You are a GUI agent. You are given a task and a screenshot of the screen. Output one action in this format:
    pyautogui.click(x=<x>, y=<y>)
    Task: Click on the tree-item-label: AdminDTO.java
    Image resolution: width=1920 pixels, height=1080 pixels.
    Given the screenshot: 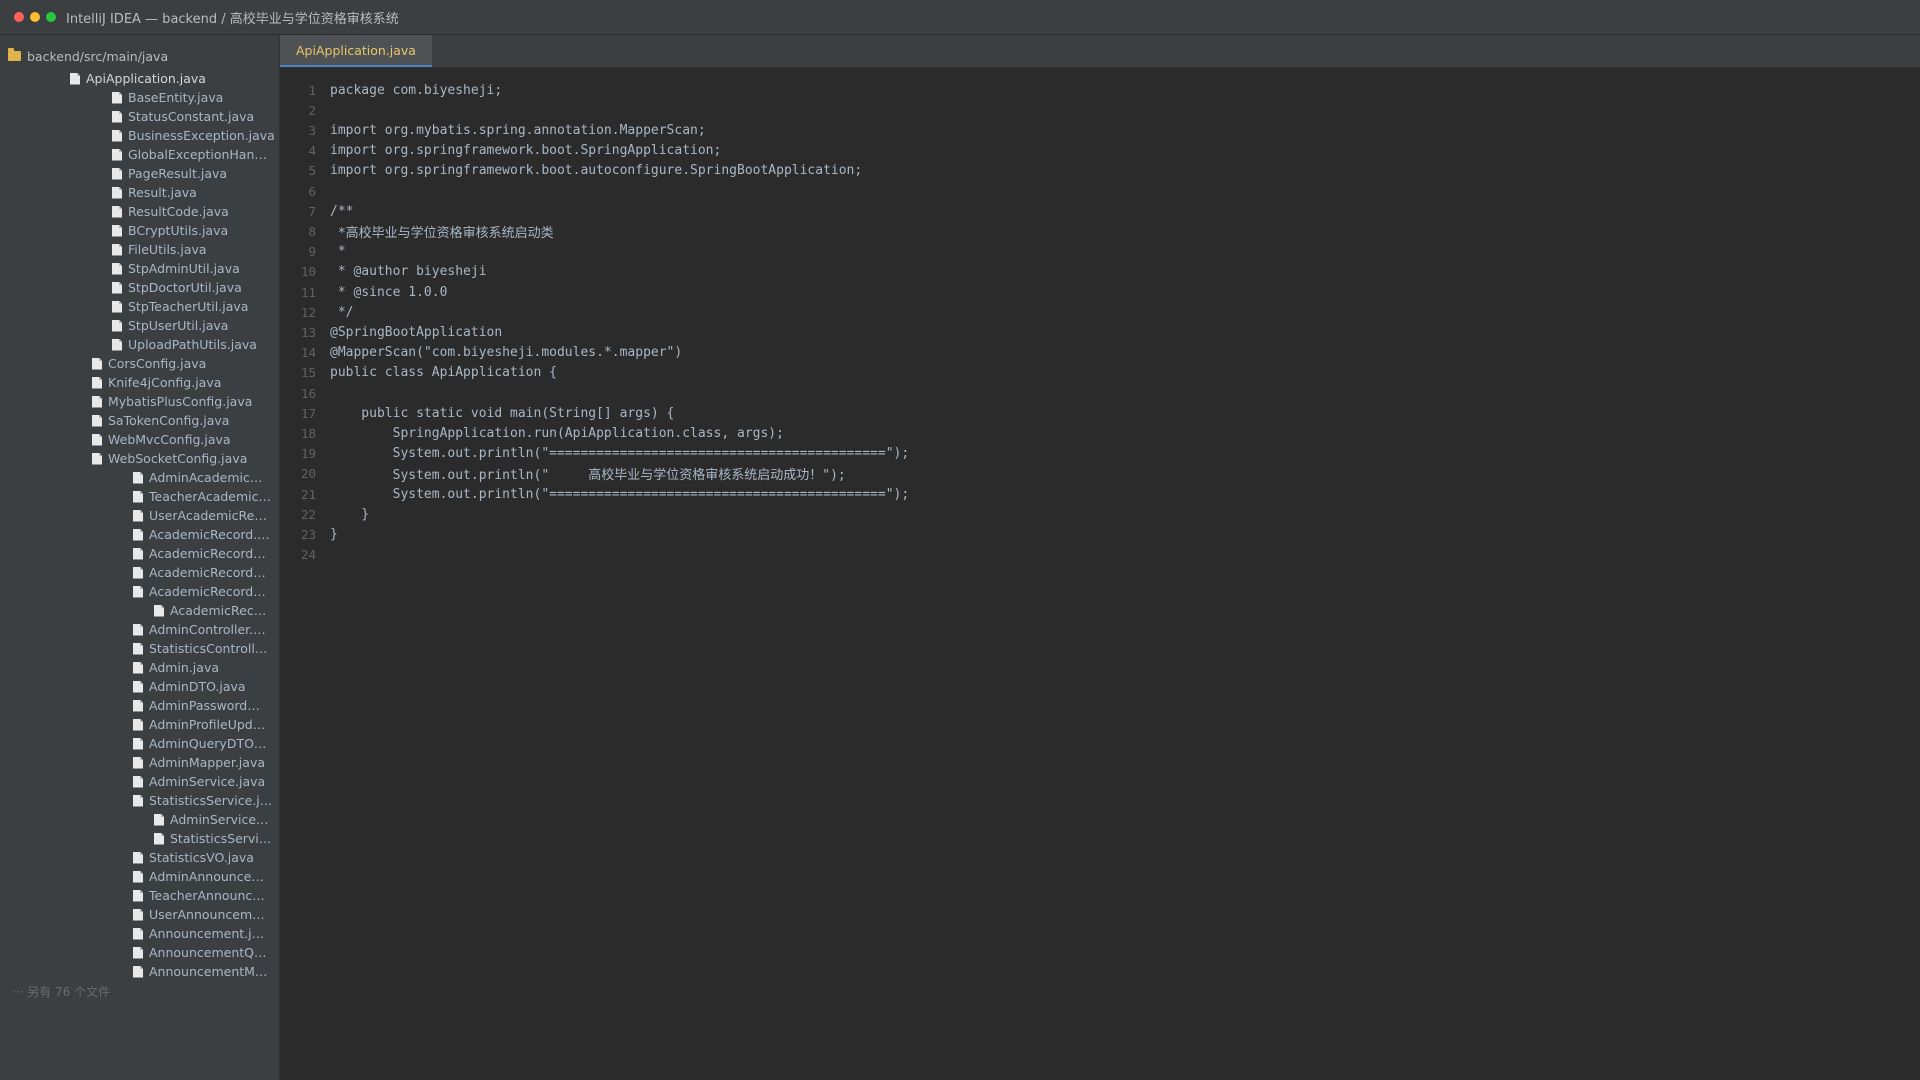 What is the action you would take?
    pyautogui.click(x=197, y=686)
    